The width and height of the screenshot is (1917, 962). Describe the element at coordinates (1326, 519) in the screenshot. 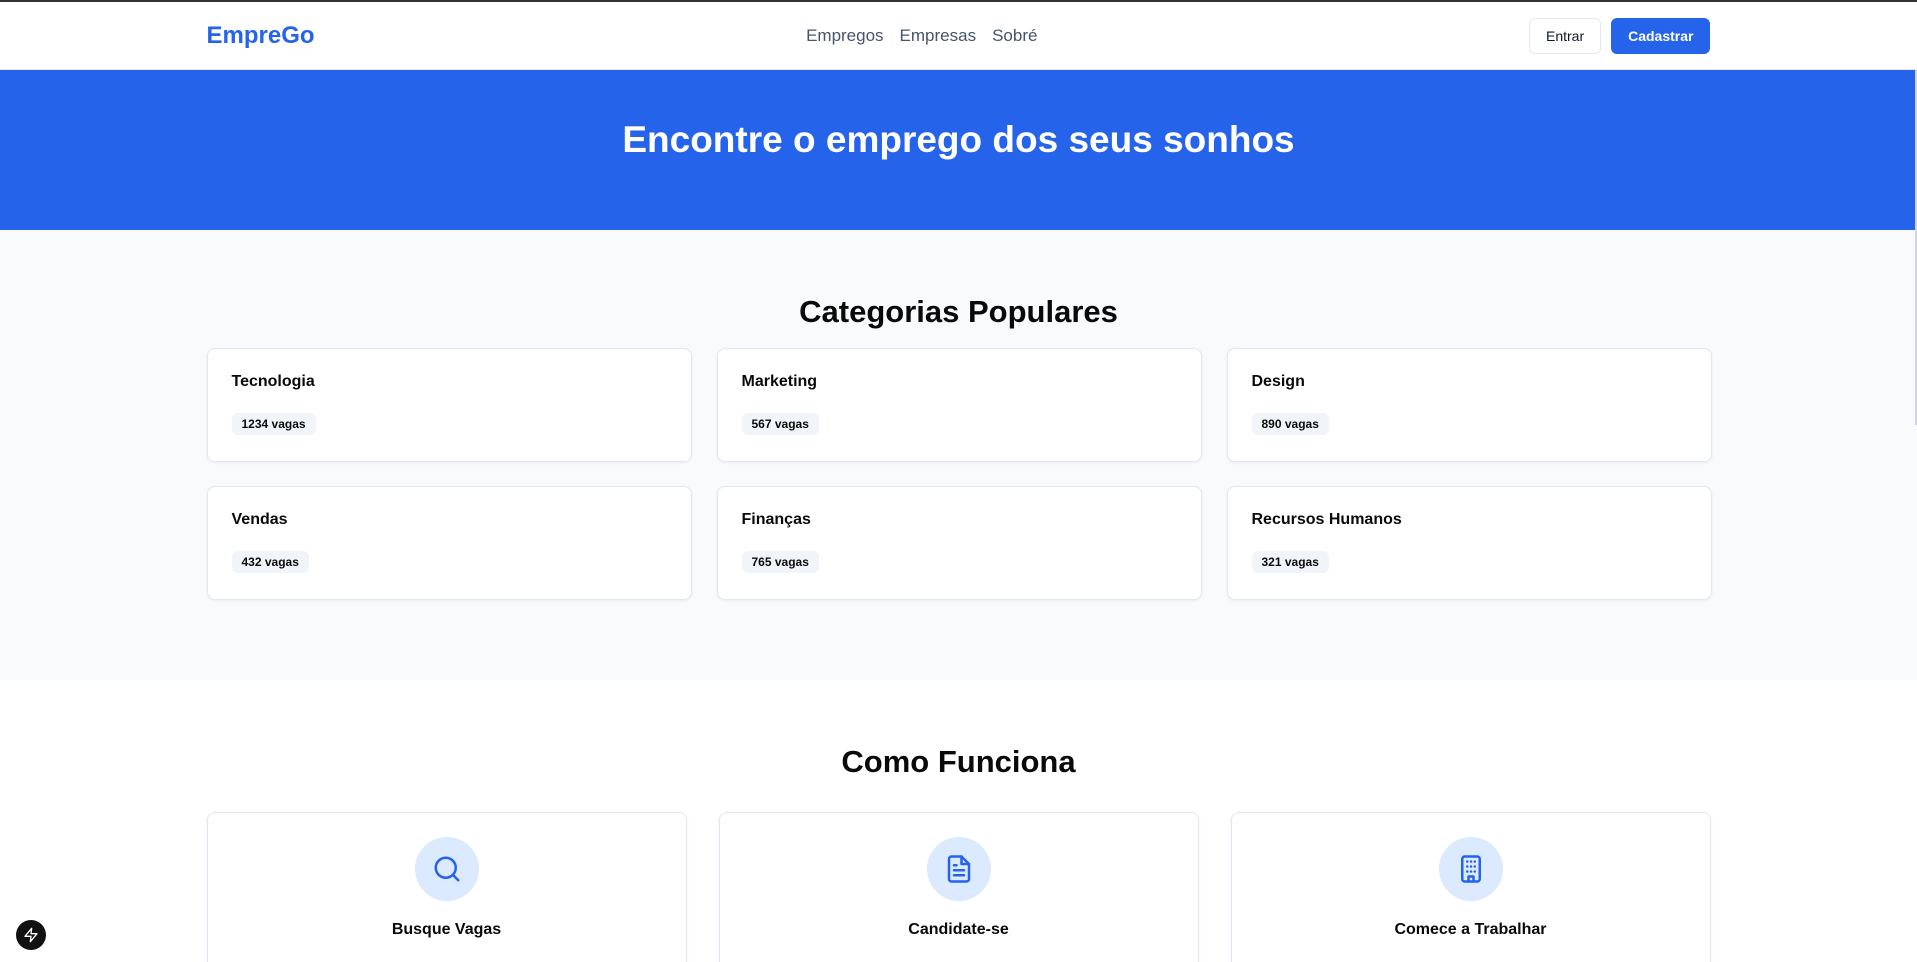

I see `category-name: Recursos Humanos` at that location.